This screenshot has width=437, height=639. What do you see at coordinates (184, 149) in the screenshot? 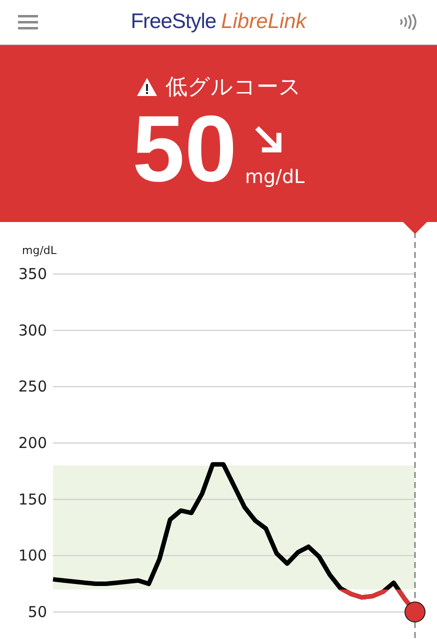
I see `glucose-value: 50` at bounding box center [184, 149].